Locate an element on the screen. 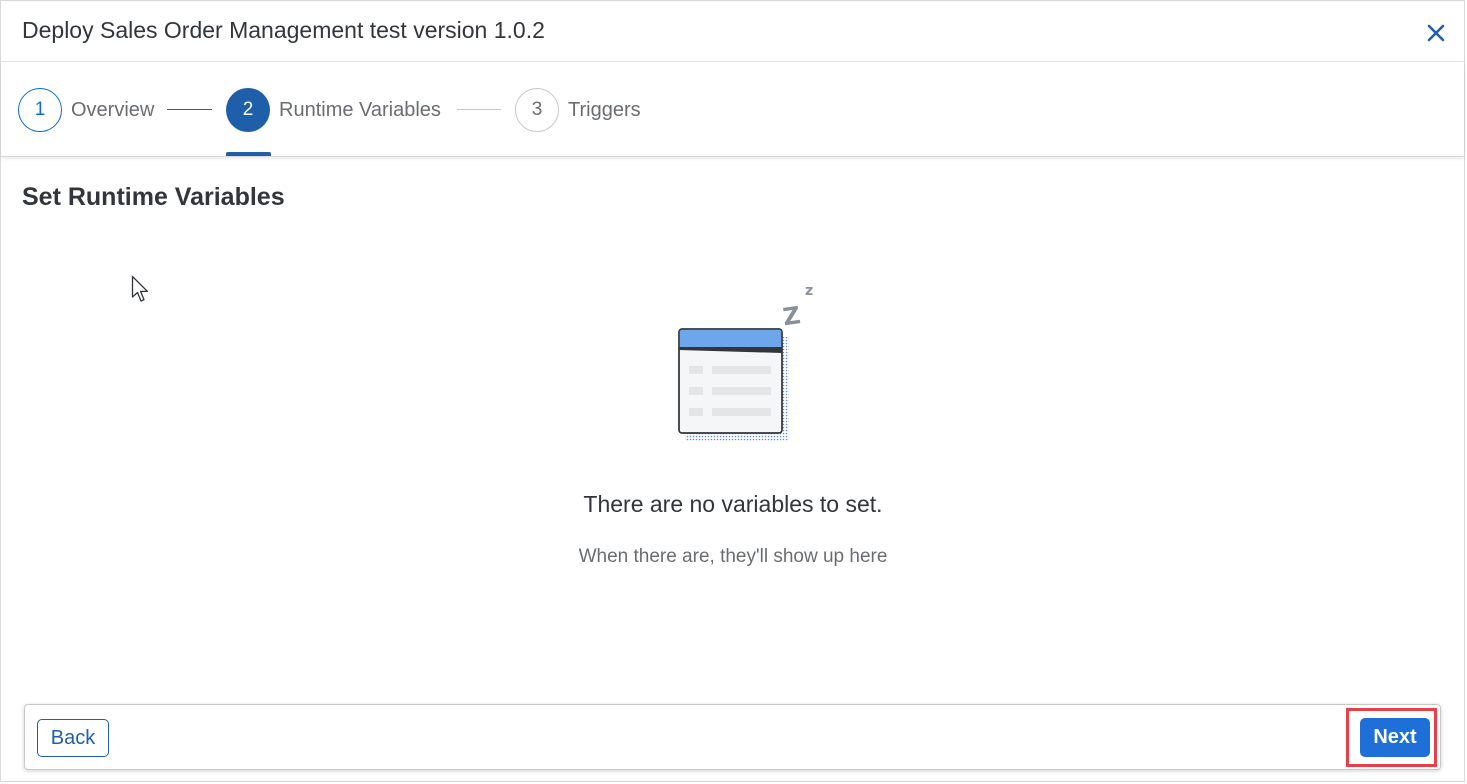 The width and height of the screenshot is (1467, 784). mouse-pointer-icon is located at coordinates (140, 288).